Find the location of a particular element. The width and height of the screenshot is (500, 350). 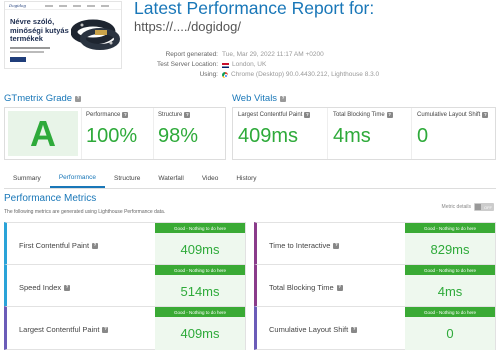

metric-label: First Contentful Paint is located at coordinates (54, 245).